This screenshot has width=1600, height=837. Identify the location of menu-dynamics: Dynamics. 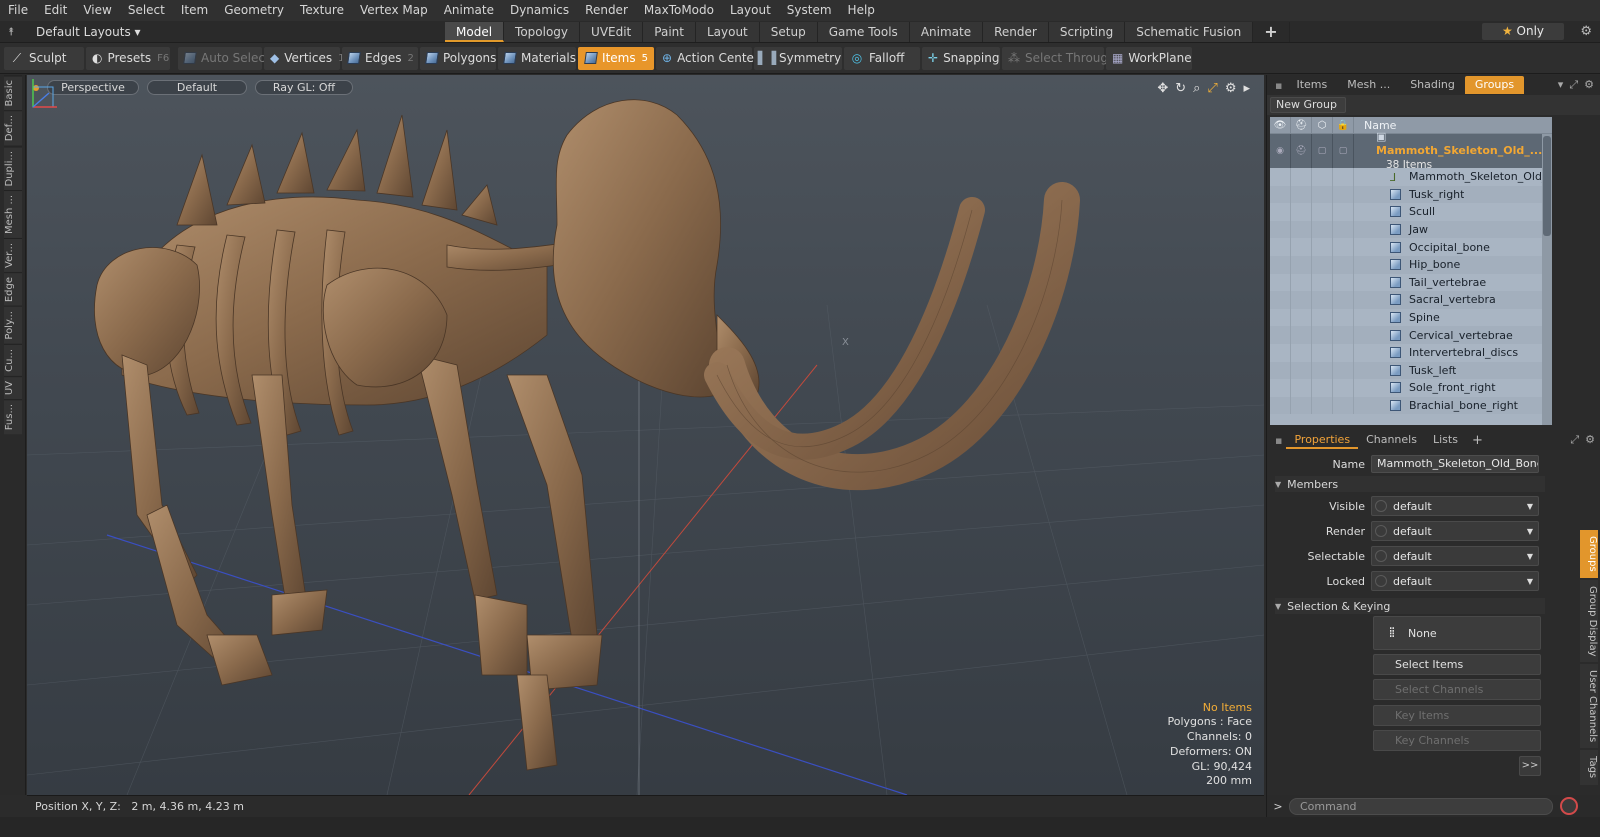
(539, 10).